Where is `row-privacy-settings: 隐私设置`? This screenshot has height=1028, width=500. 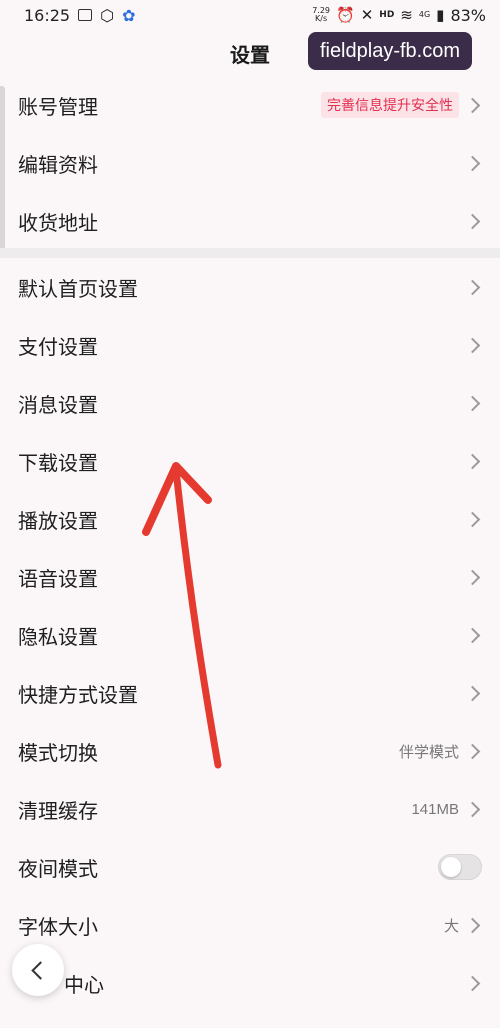
row-privacy-settings: 隐私设置 is located at coordinates (250, 635).